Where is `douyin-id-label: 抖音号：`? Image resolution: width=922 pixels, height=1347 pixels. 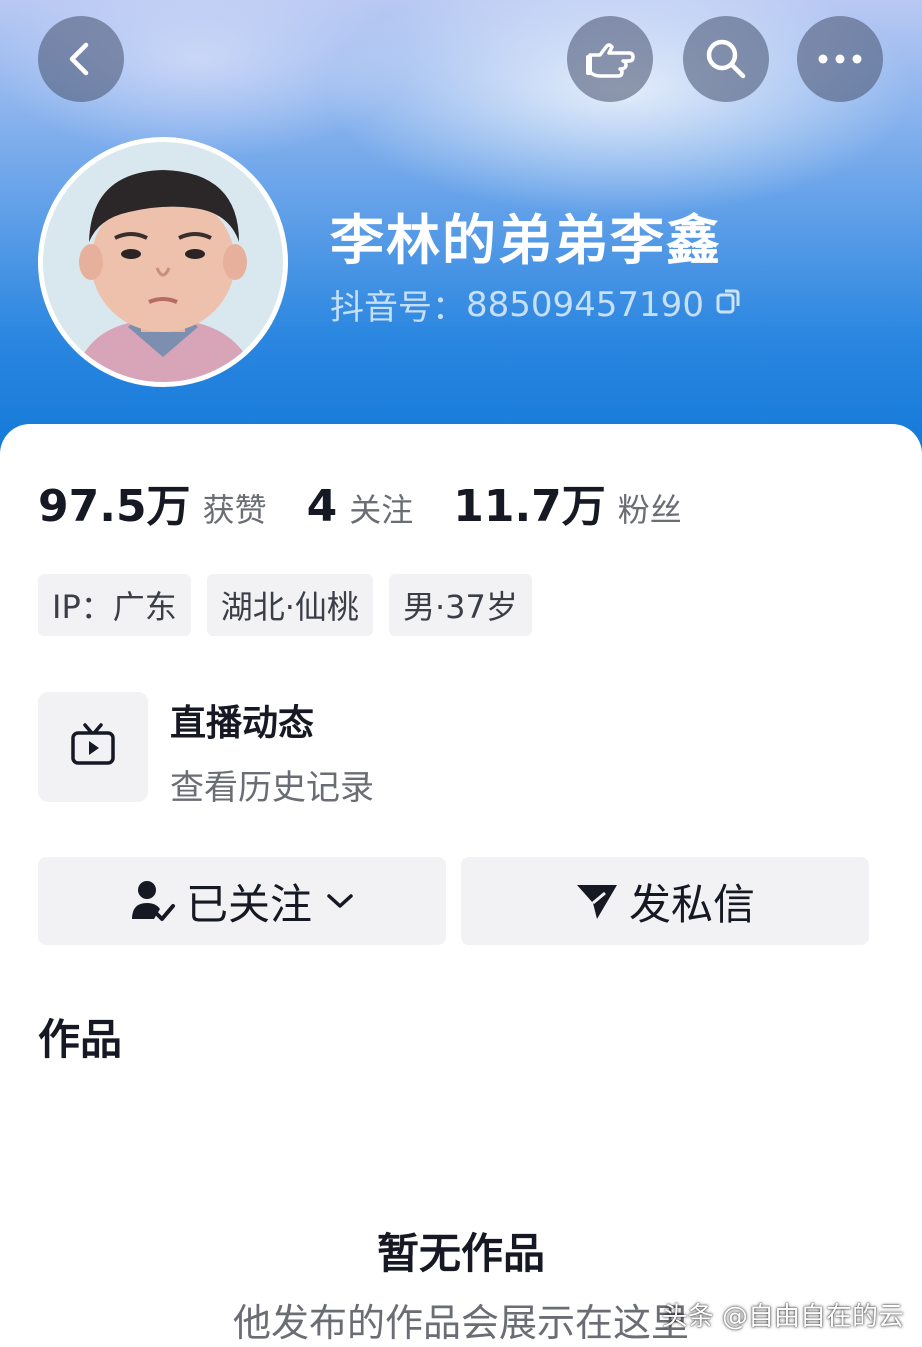 douyin-id-label: 抖音号： is located at coordinates (398, 308).